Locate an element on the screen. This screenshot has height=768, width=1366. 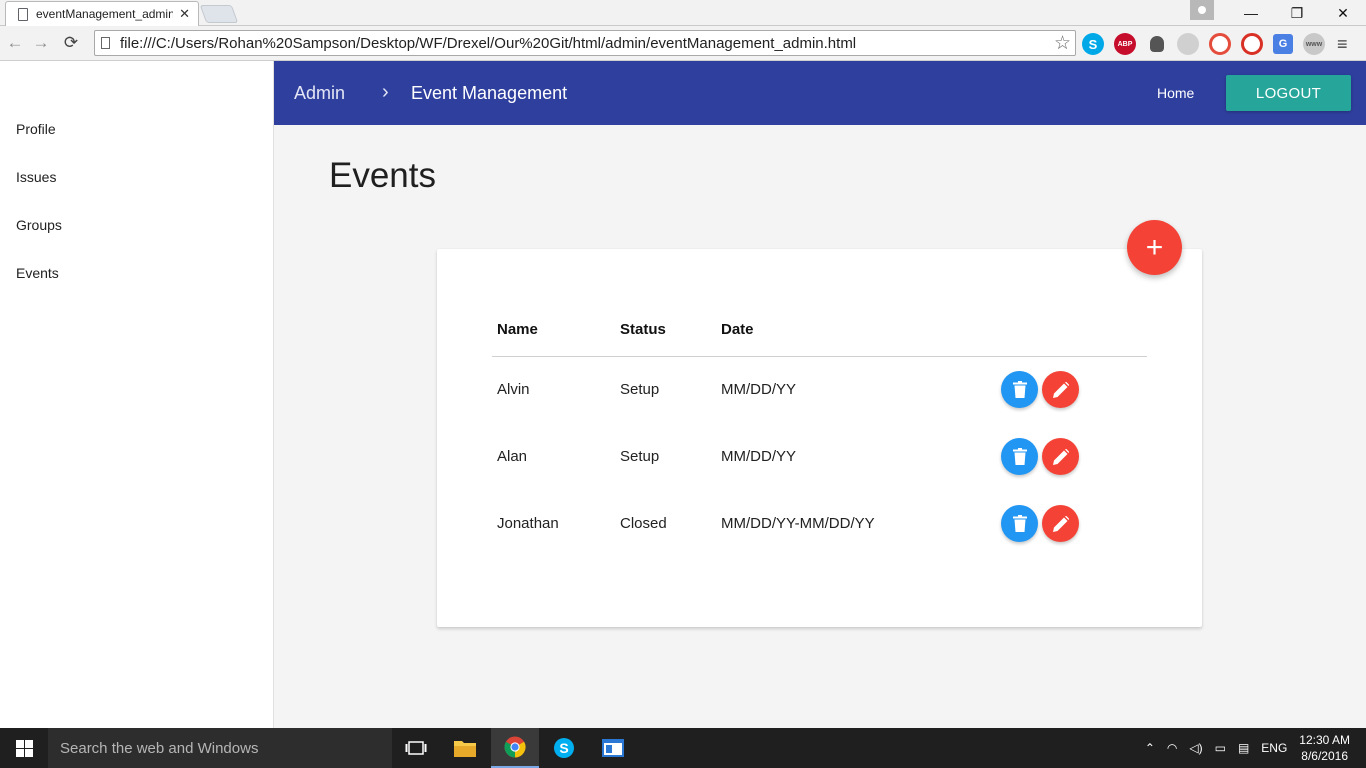
sidebar-item-issues: Issues is located at coordinates (136, 189).